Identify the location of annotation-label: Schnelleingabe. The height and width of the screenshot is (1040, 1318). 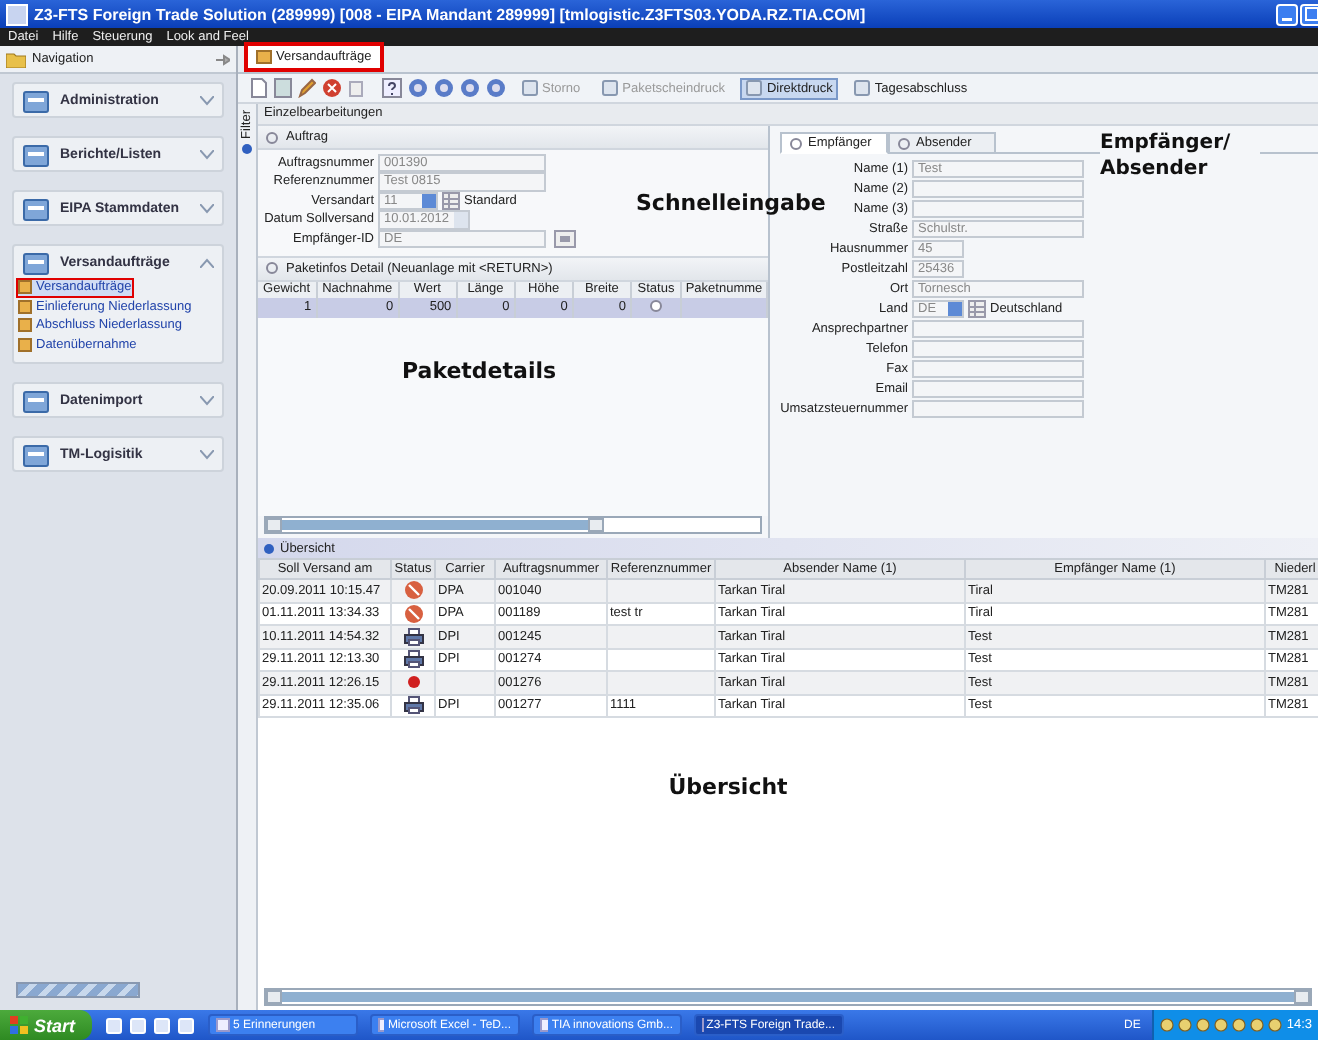
(731, 205).